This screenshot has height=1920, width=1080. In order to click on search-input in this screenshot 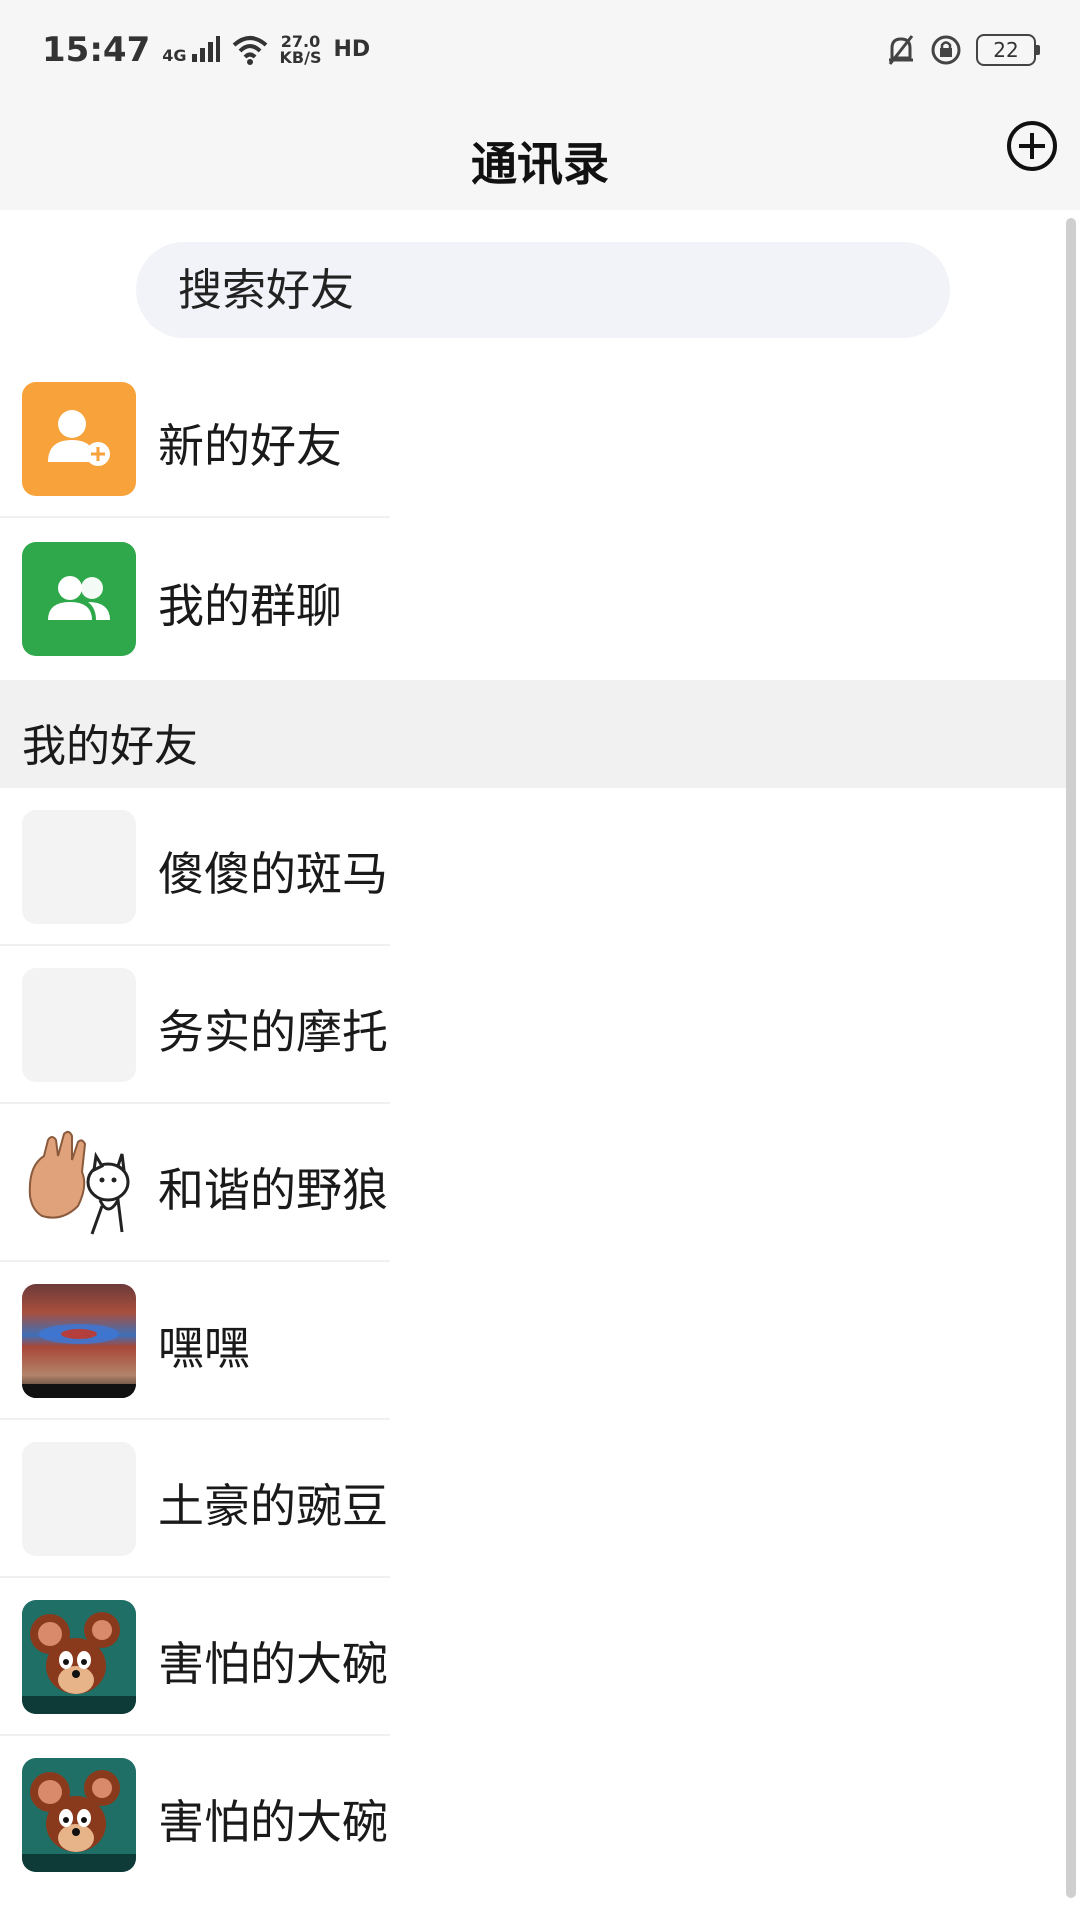, I will do `click(563, 290)`.